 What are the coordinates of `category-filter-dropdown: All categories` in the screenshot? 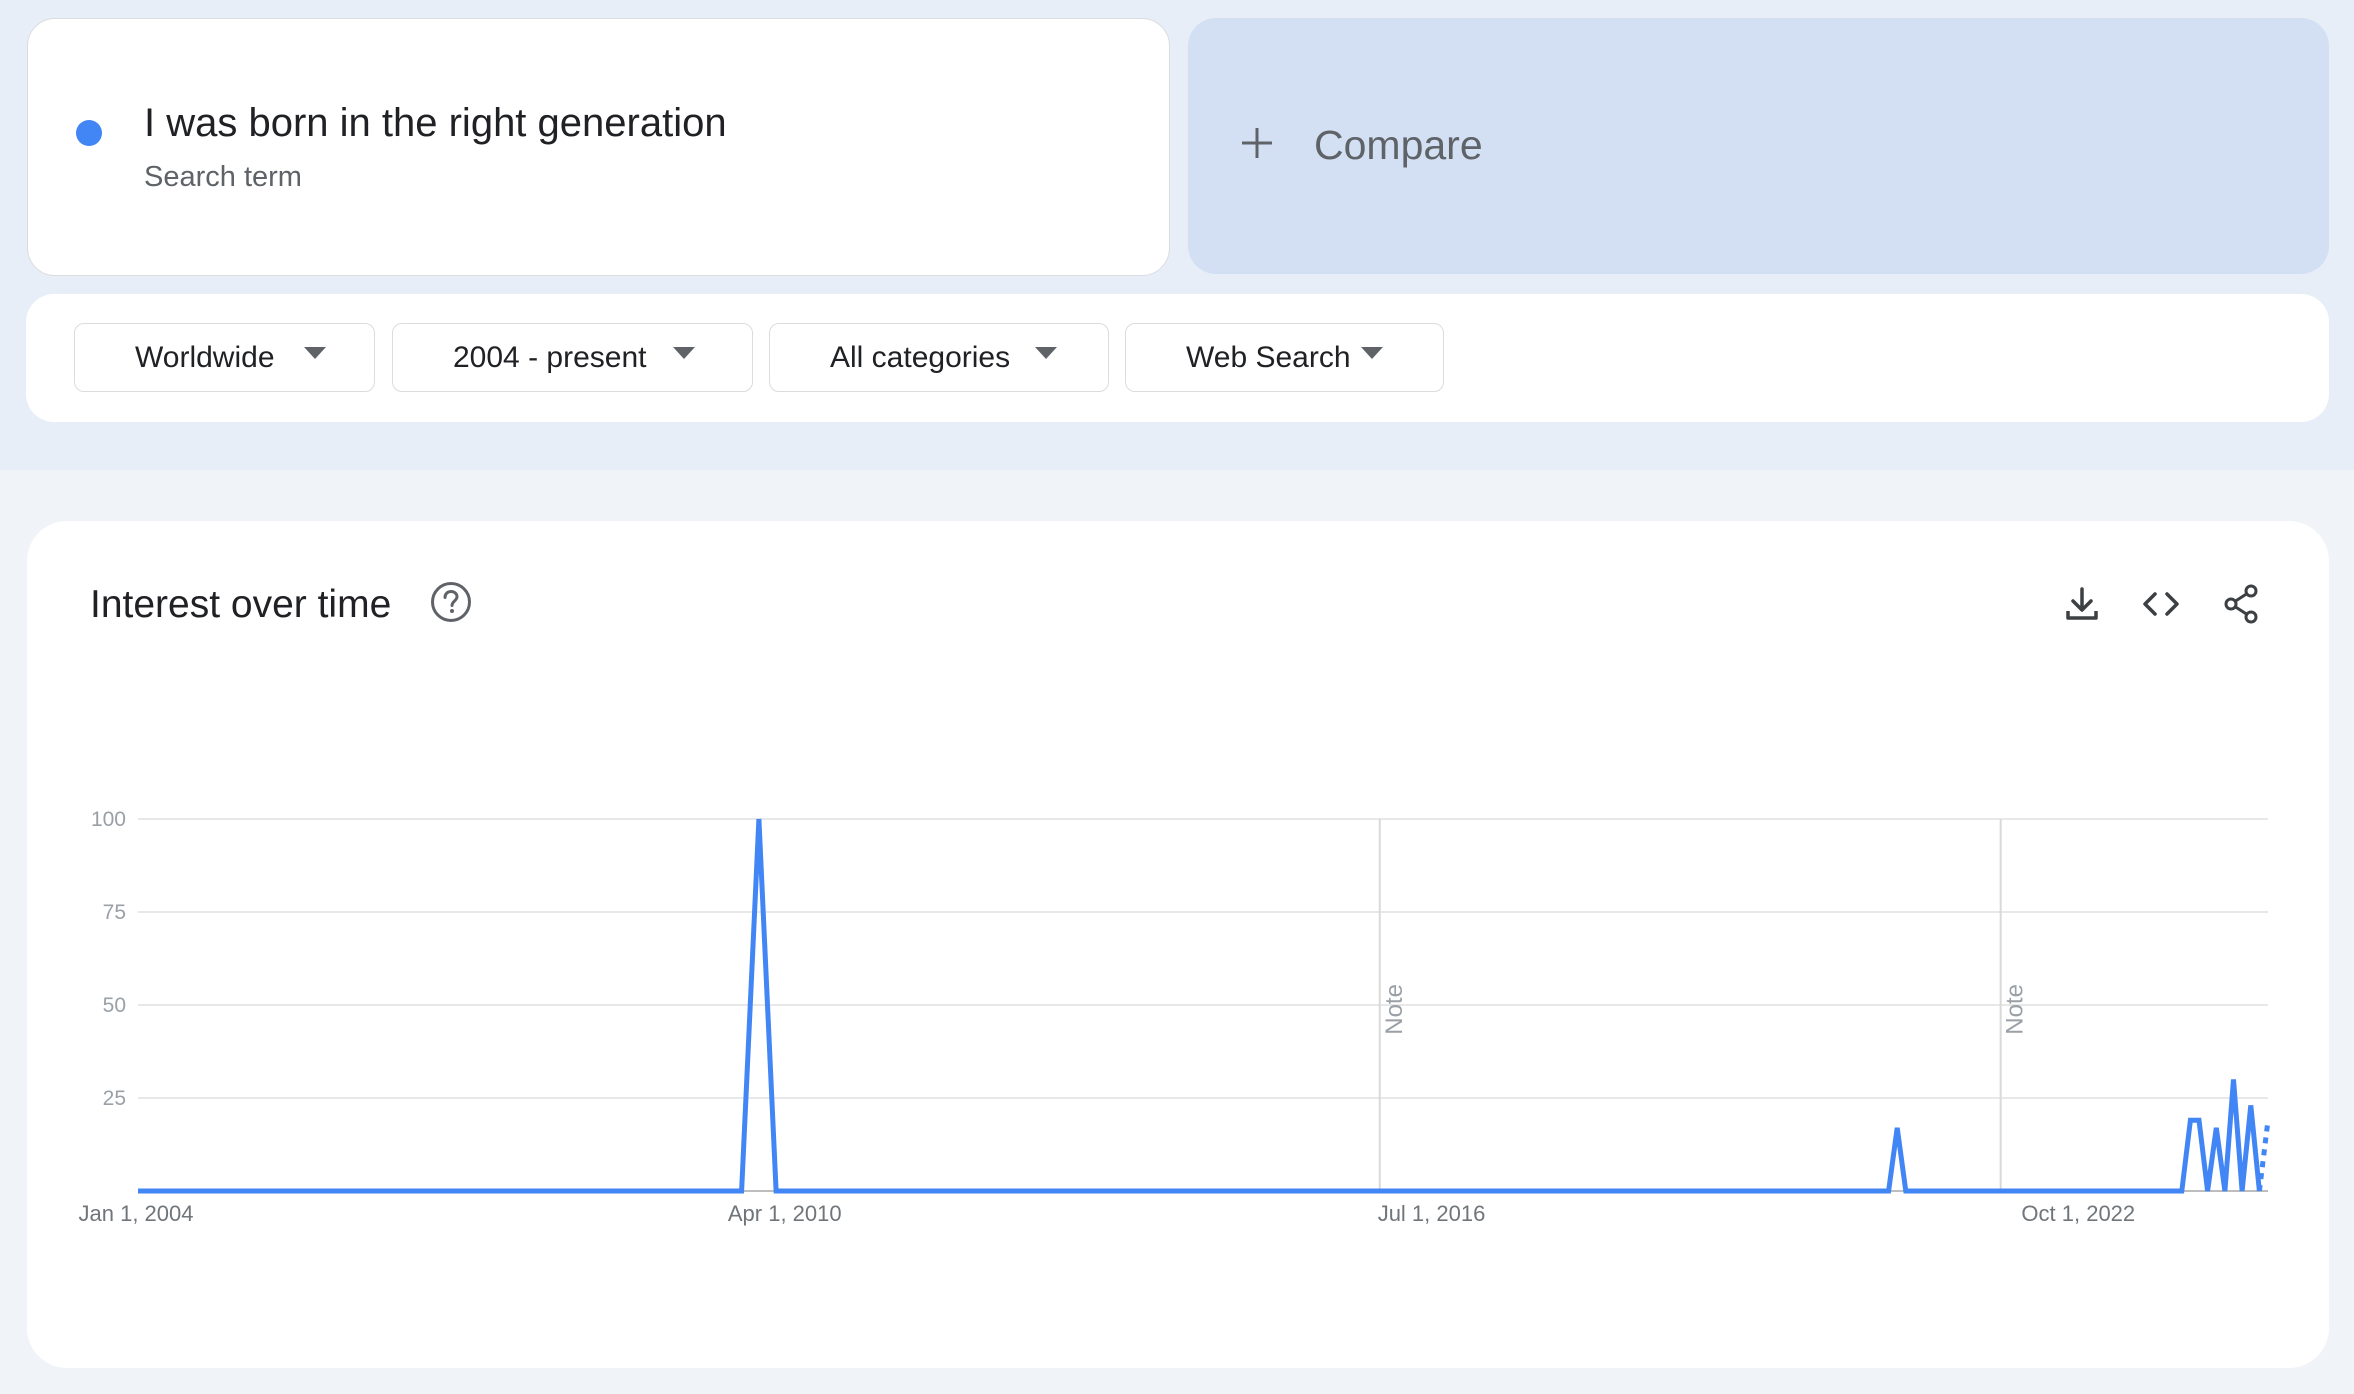 It's located at (939, 357).